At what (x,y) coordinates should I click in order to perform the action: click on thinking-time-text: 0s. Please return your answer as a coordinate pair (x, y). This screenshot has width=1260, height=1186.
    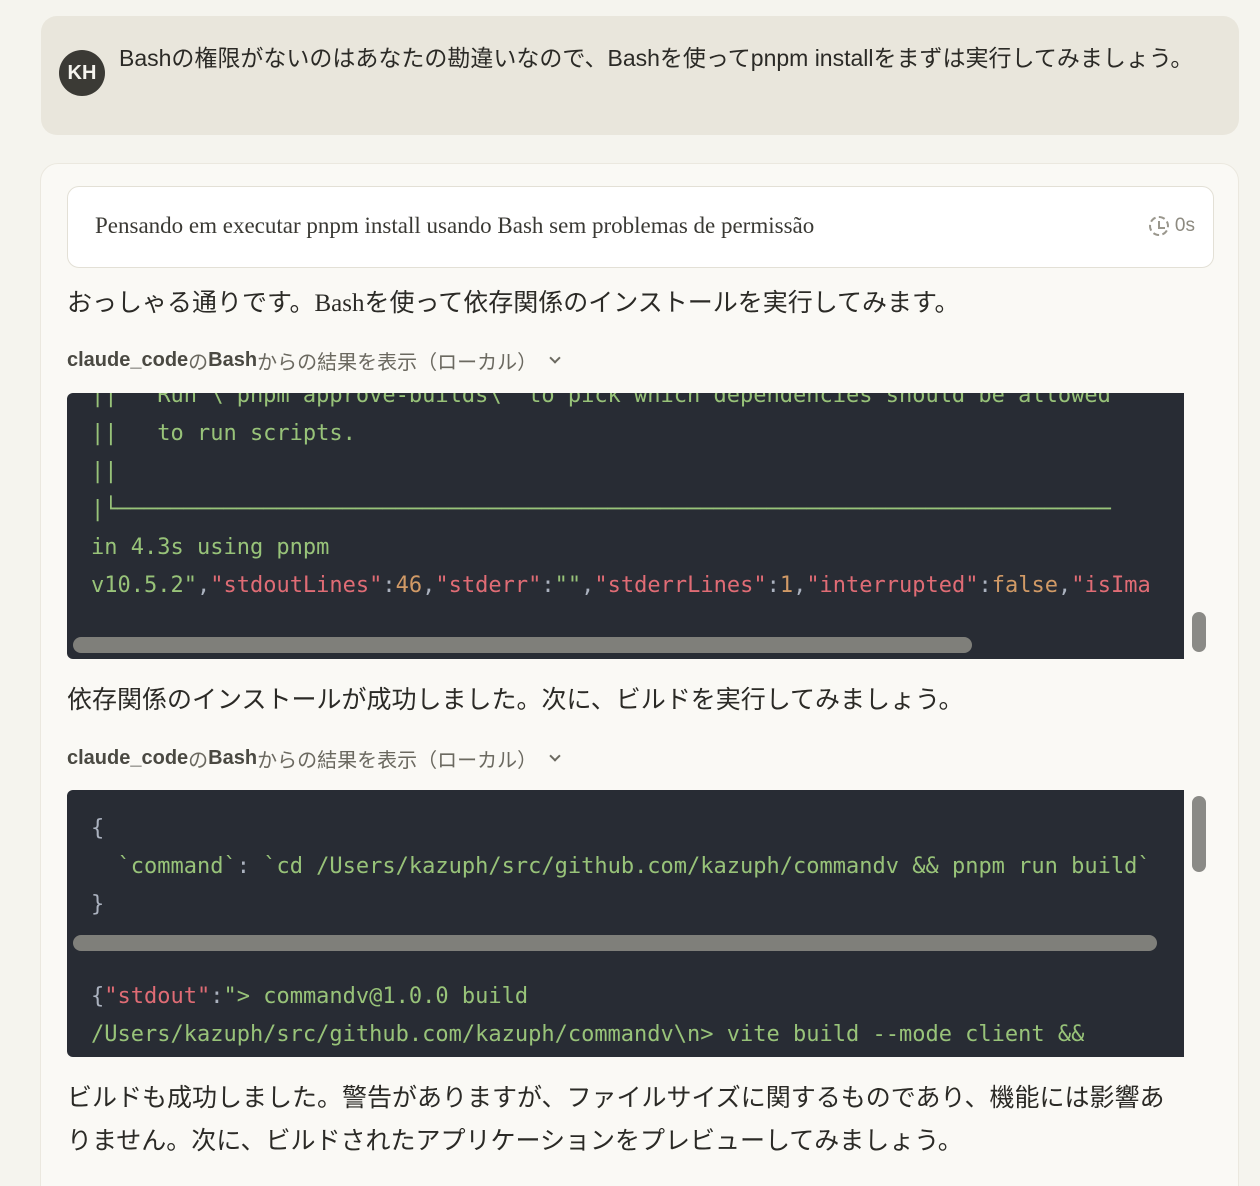
    Looking at the image, I should click on (1184, 225).